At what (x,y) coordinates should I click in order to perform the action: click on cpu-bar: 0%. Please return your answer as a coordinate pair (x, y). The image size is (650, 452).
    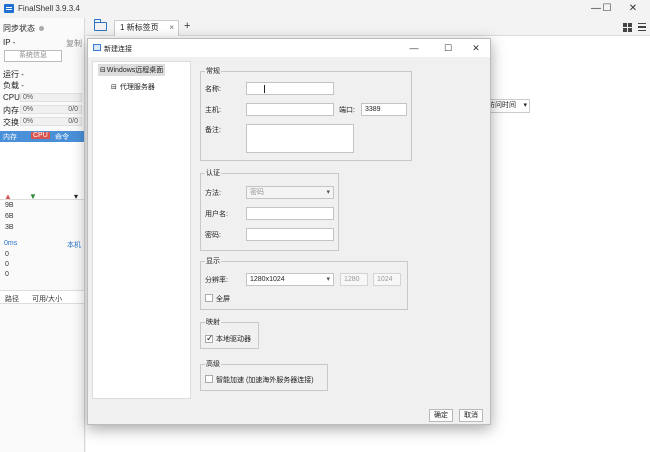
    Looking at the image, I should click on (51, 97).